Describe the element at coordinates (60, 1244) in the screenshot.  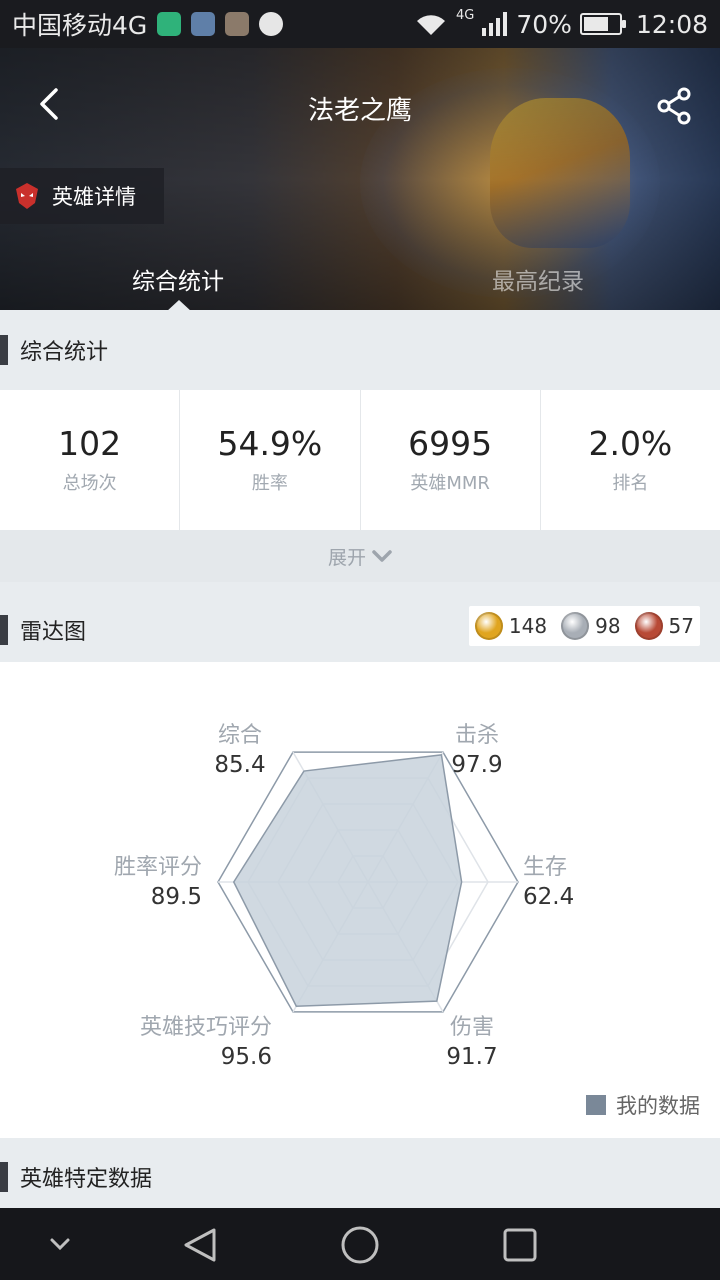
I see `hide-nav-chevron-icon` at that location.